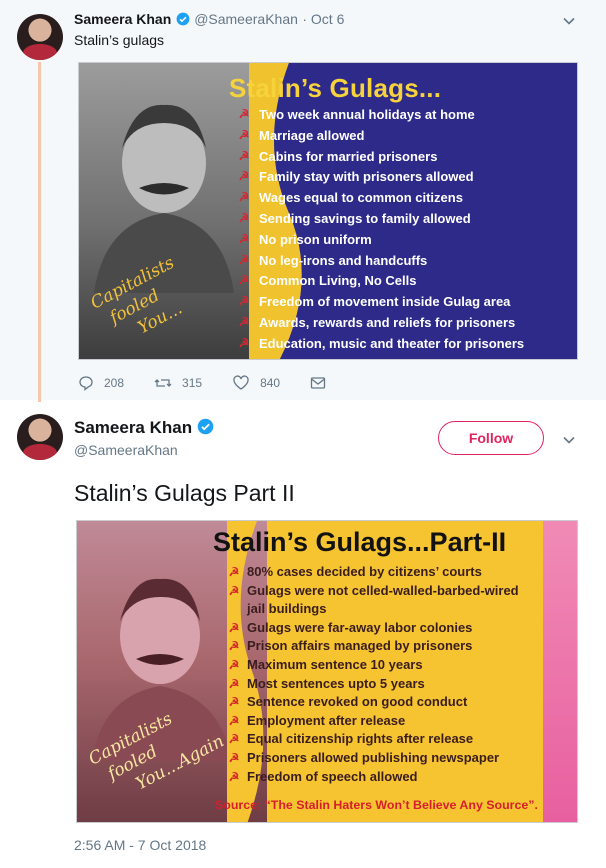  Describe the element at coordinates (101, 383) in the screenshot. I see `reply-button: 208` at that location.